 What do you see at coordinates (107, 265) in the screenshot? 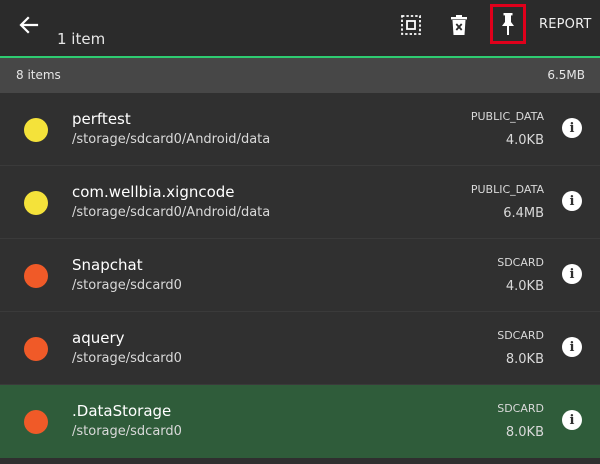
I see `item-name: Snapchat` at bounding box center [107, 265].